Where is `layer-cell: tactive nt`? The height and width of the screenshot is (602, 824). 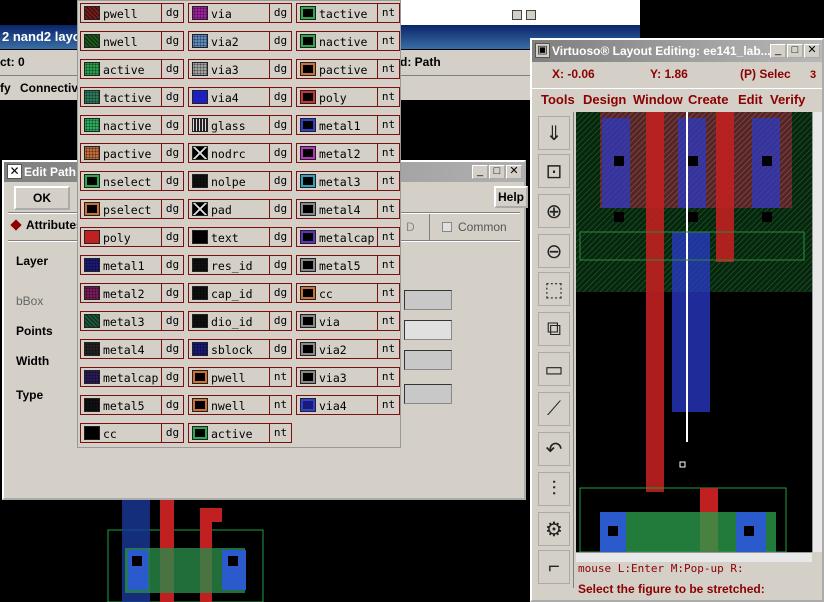
layer-cell: tactive nt is located at coordinates (348, 13).